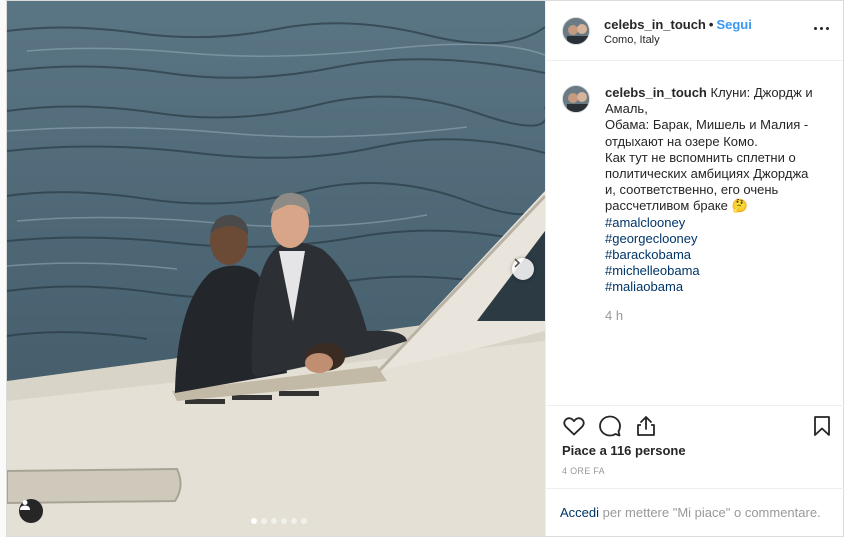 The width and height of the screenshot is (844, 537). I want to click on follow-button: Segui, so click(733, 24).